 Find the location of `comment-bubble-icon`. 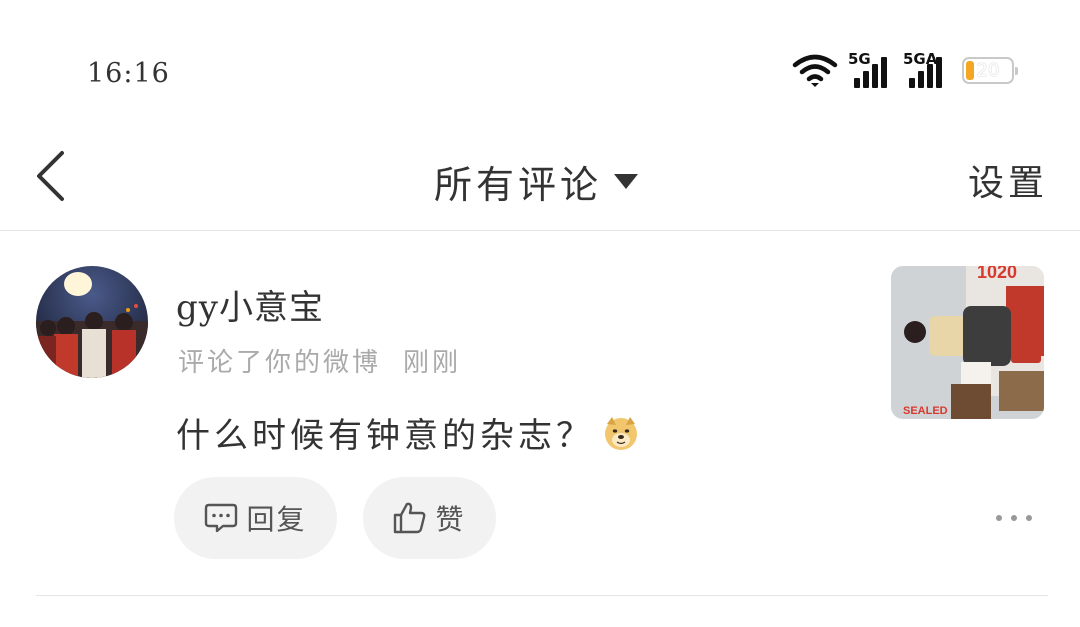

comment-bubble-icon is located at coordinates (221, 518).